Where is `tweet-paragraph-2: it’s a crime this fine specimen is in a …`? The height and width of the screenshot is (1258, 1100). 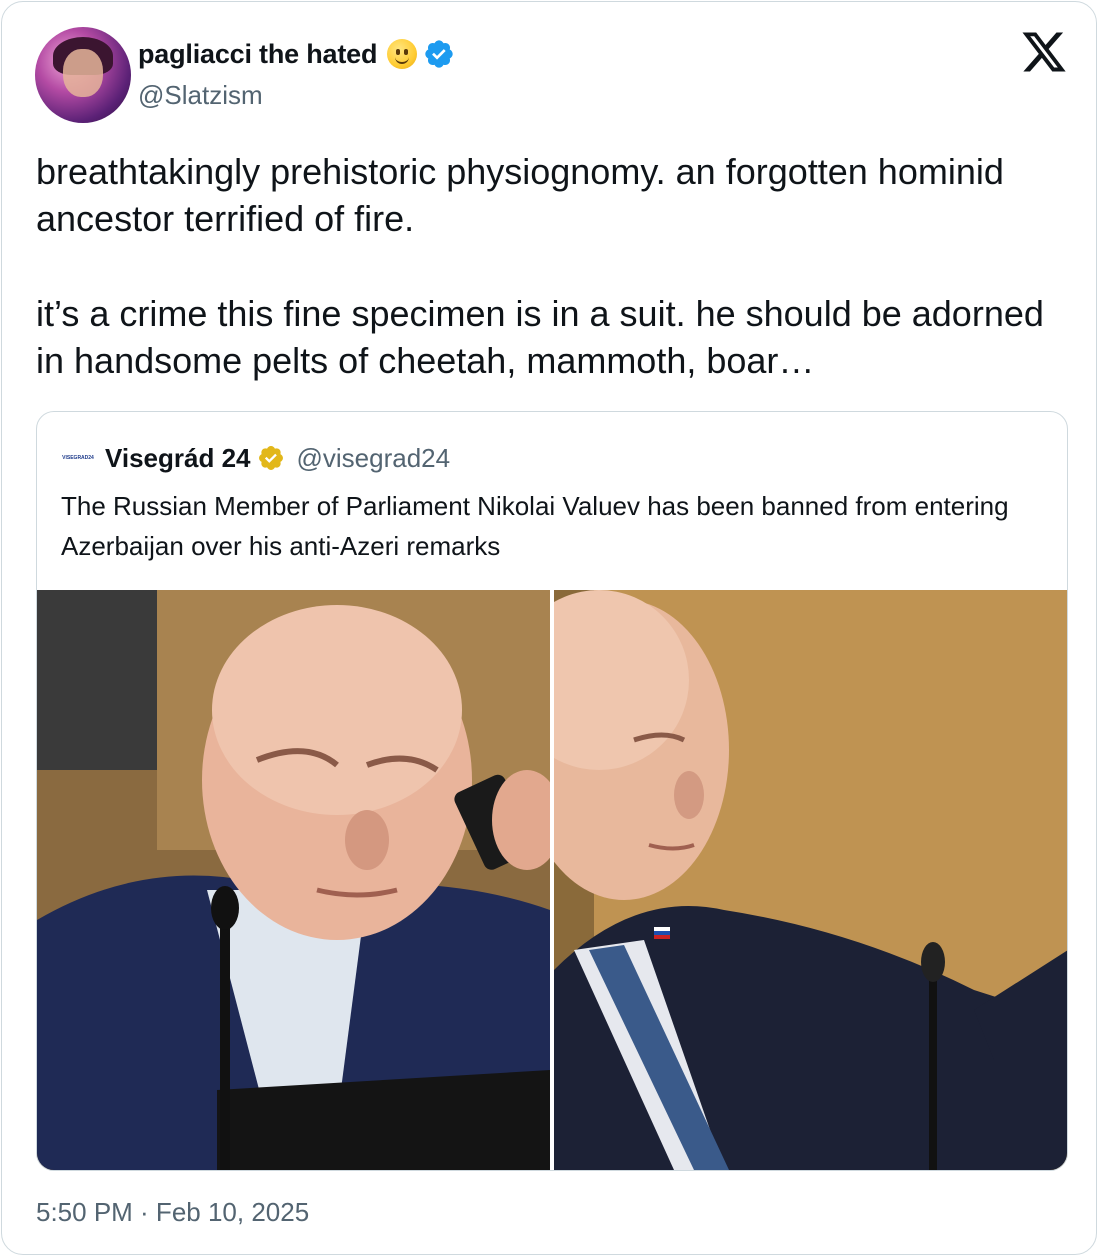
tweet-paragraph-2: it’s a crime this fine specimen is in a … is located at coordinates (540, 337).